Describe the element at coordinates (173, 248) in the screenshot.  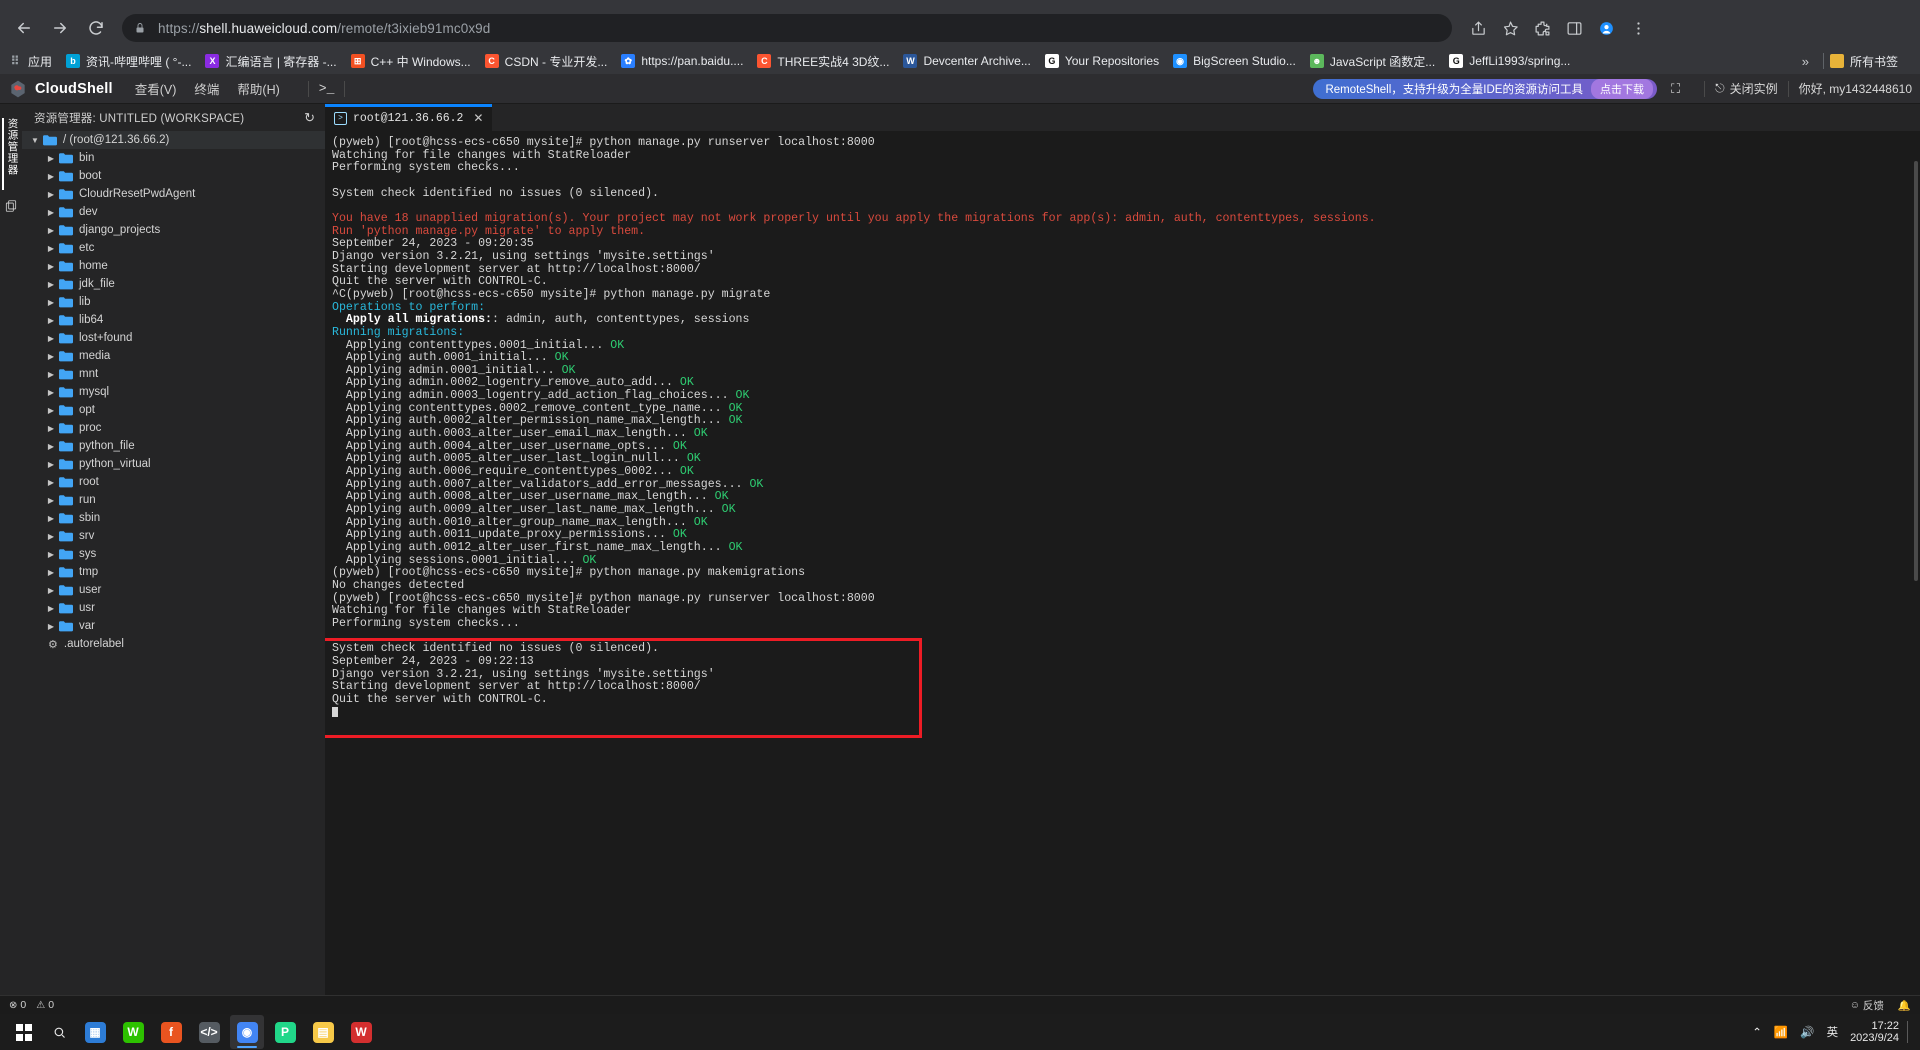
I see `tree-folder-item: ▶ etc` at that location.